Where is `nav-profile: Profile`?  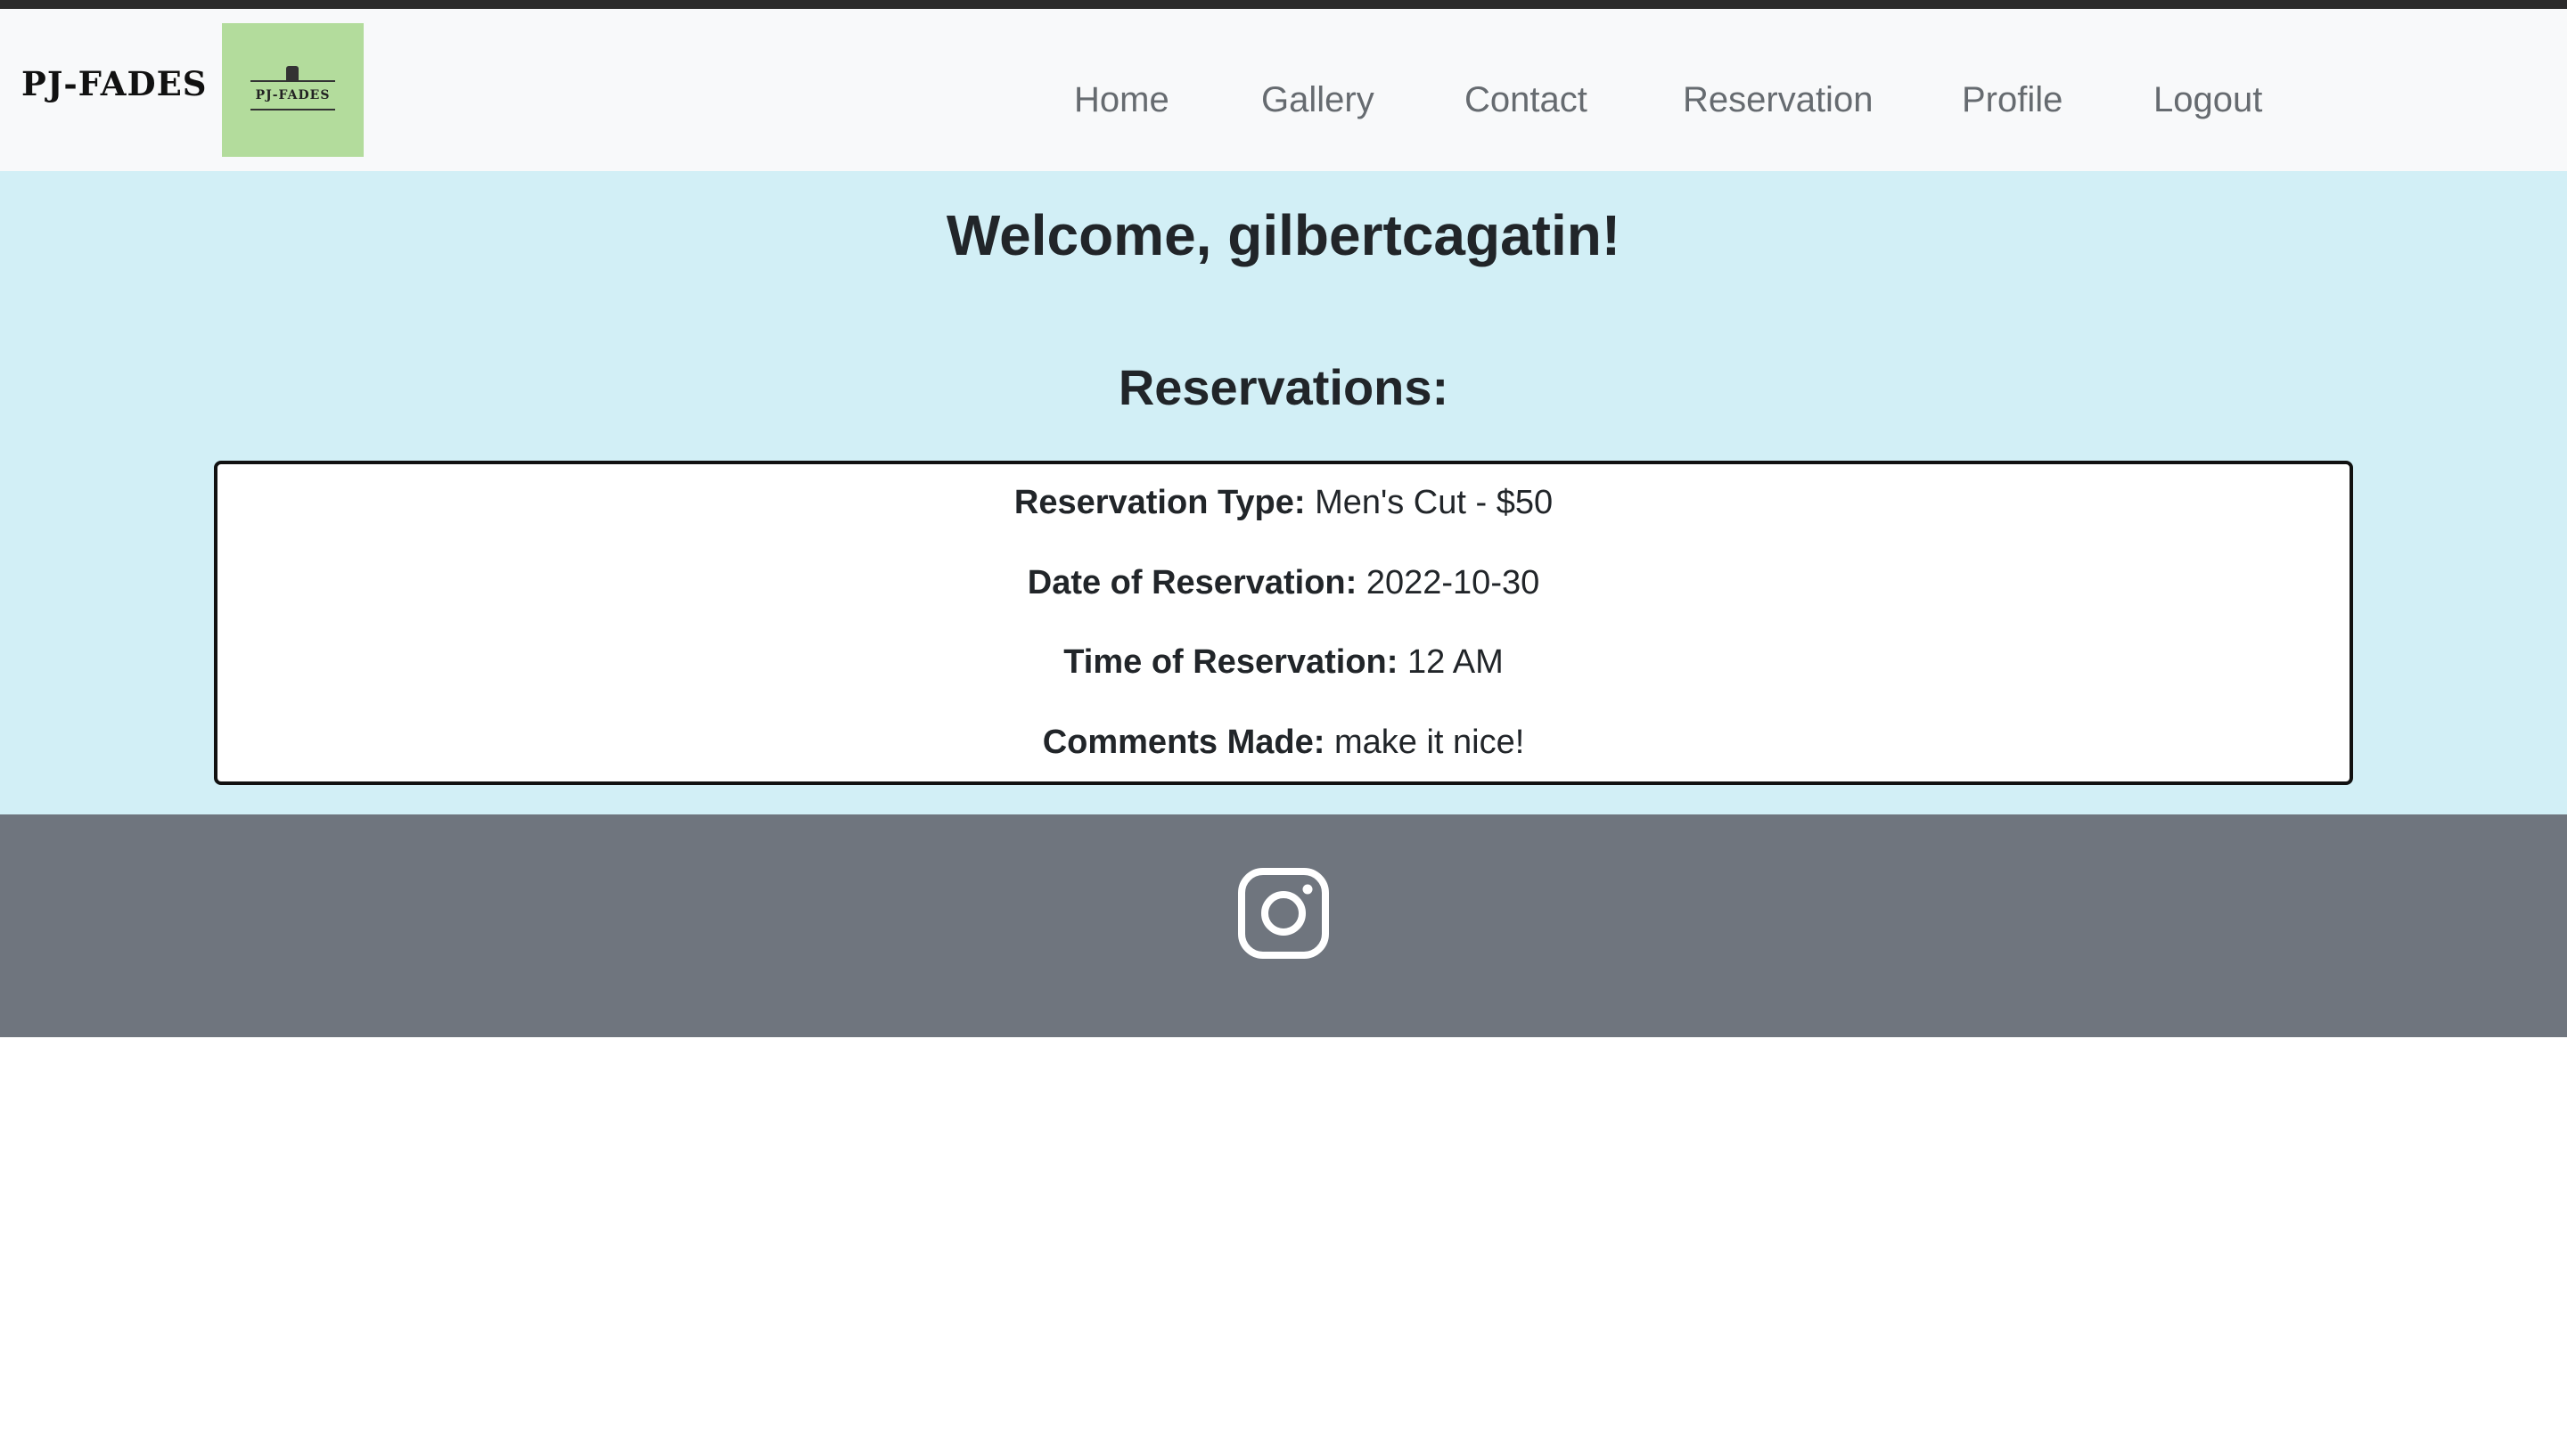
nav-profile: Profile is located at coordinates (2013, 99).